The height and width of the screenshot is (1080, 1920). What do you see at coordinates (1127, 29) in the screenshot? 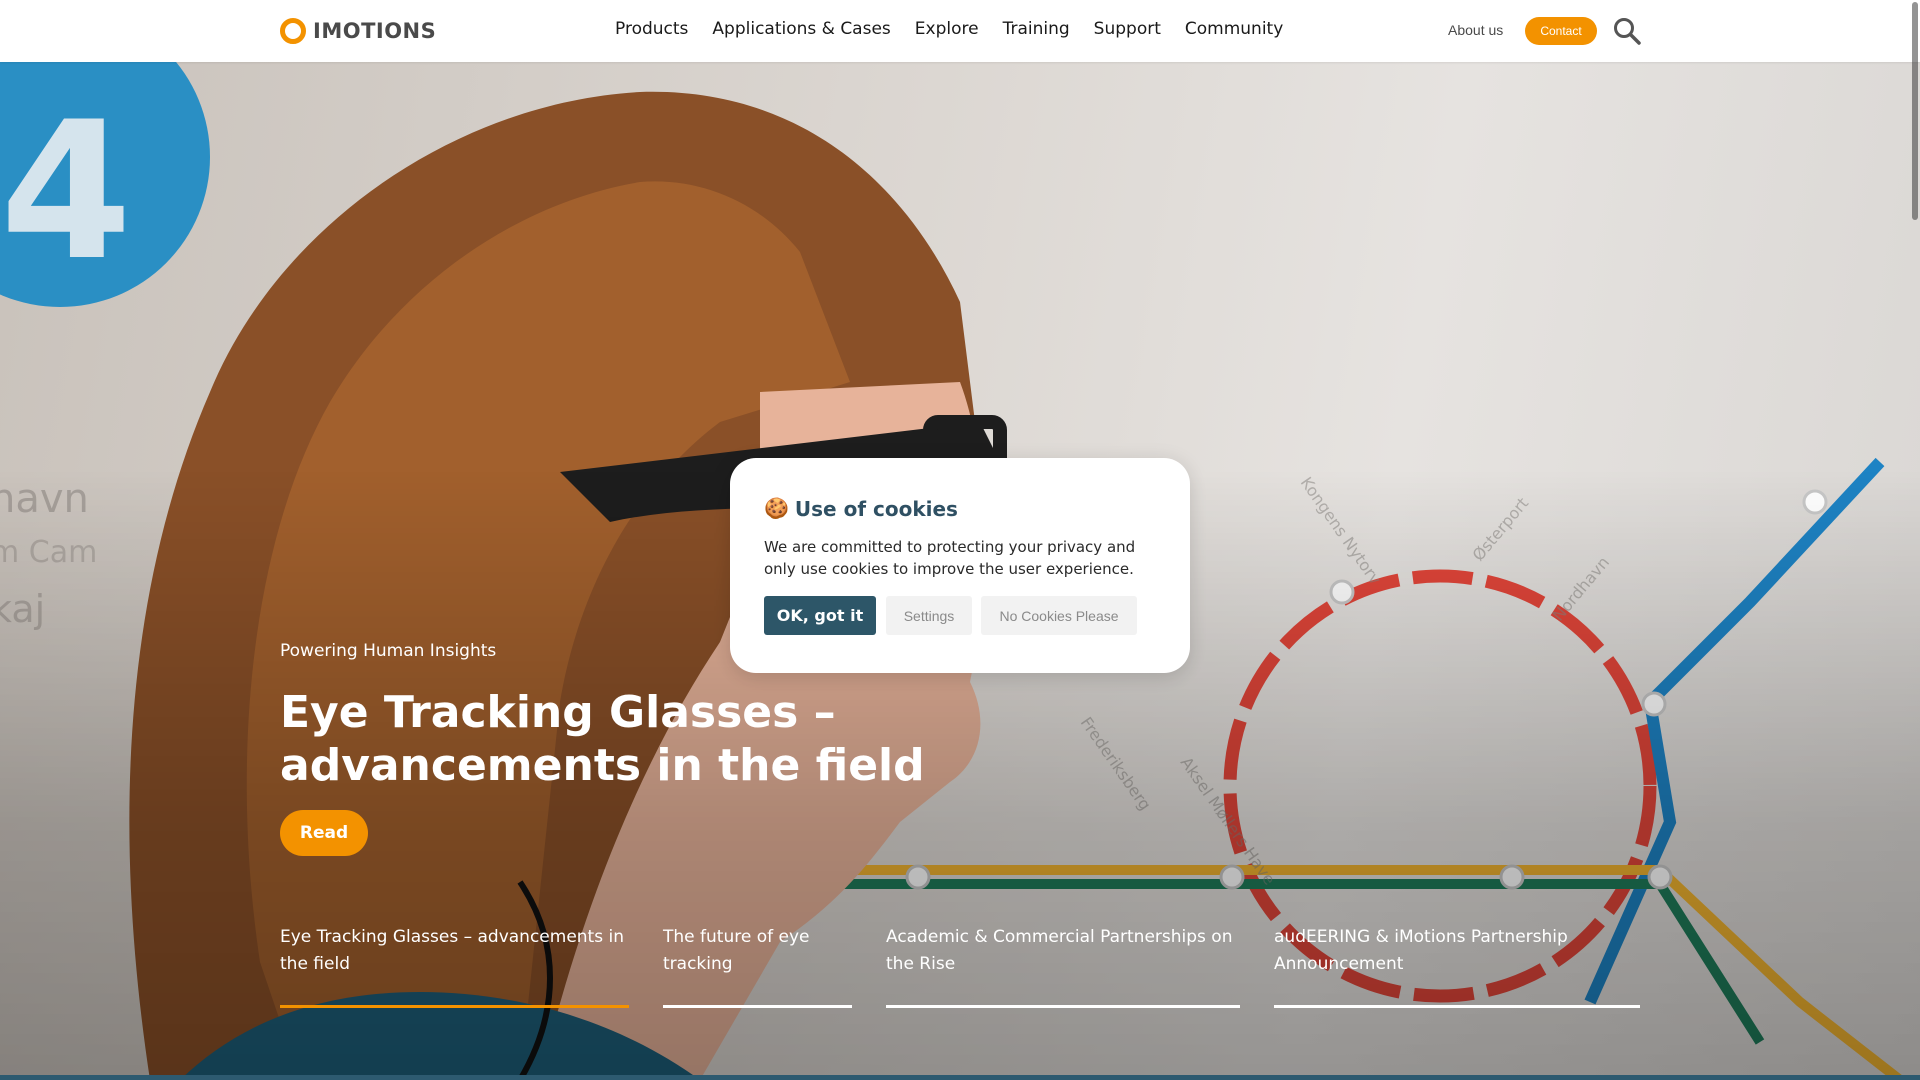
I see `nav-support: Support` at bounding box center [1127, 29].